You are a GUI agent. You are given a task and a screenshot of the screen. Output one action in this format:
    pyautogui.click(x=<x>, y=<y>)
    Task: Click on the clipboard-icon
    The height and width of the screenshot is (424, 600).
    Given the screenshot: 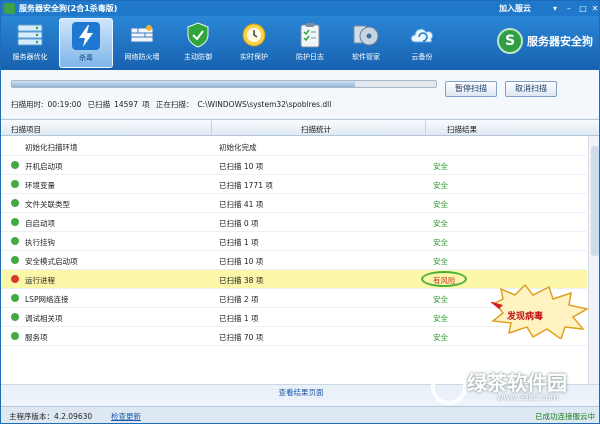 What is the action you would take?
    pyautogui.click(x=310, y=35)
    